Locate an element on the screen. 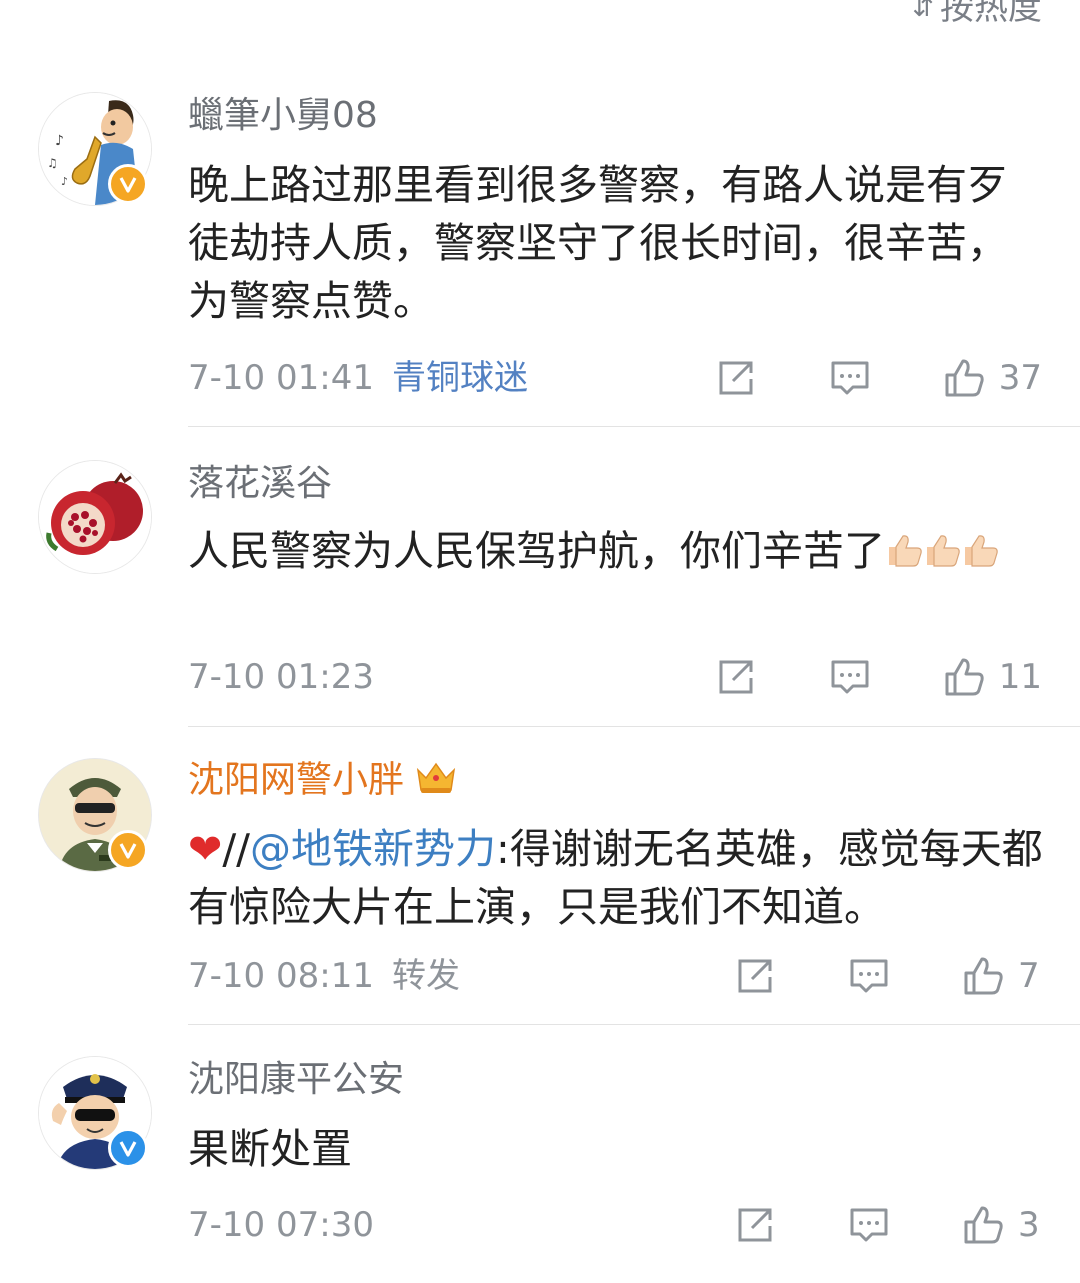 The height and width of the screenshot is (1283, 1080). sort-label: 按热度 is located at coordinates (991, 14).